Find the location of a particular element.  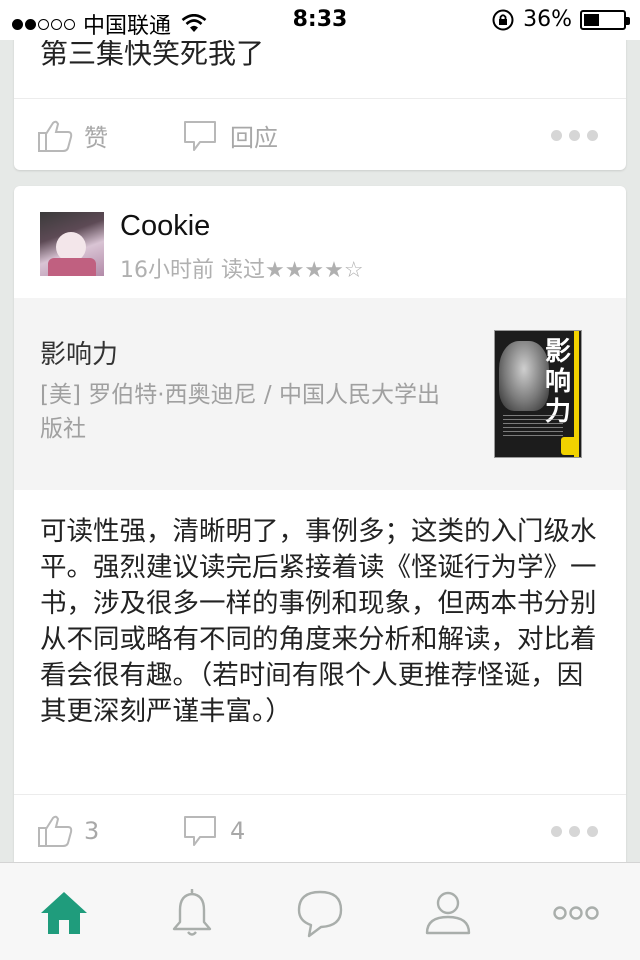

like-count: 3 is located at coordinates (92, 831).